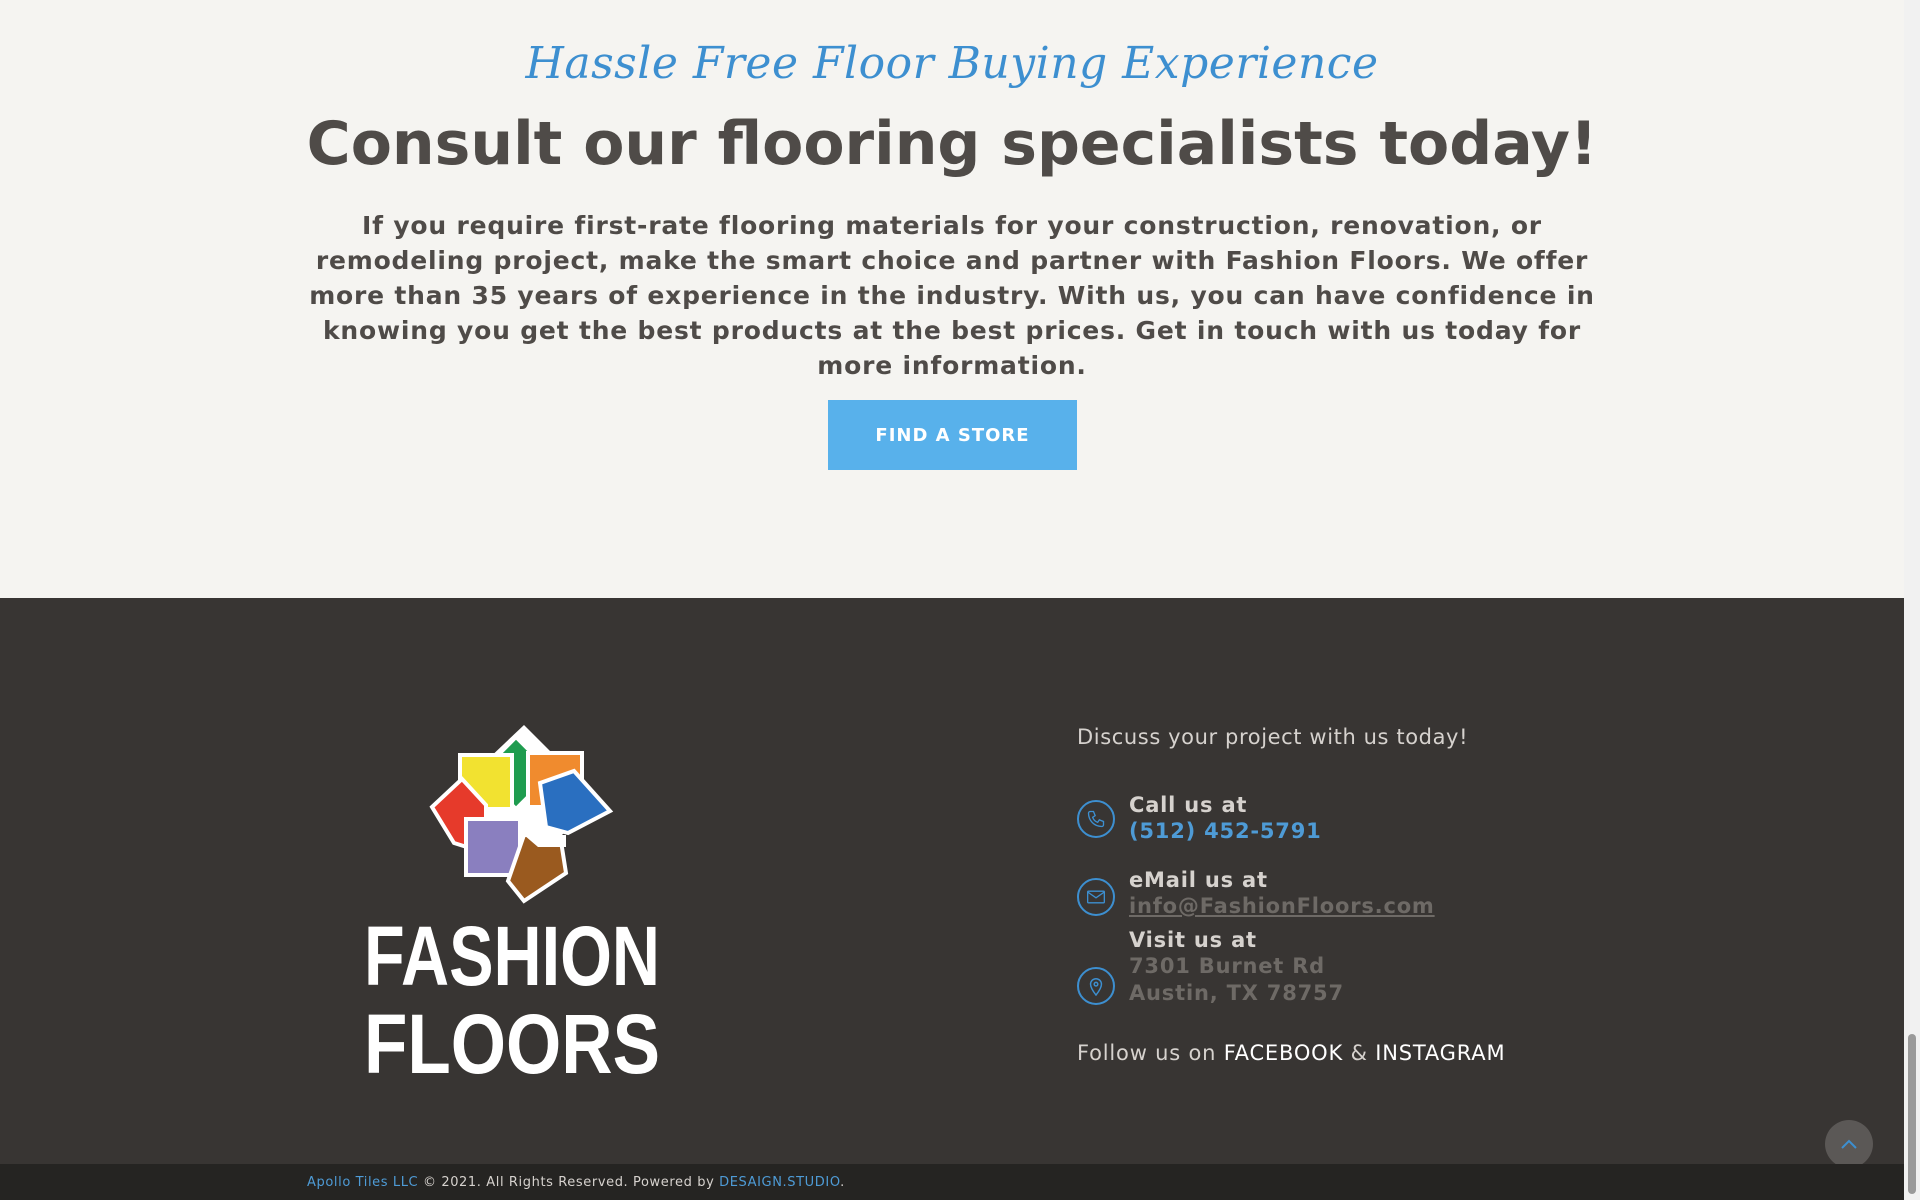 Image resolution: width=1920 pixels, height=1200 pixels. What do you see at coordinates (568, 1182) in the screenshot?
I see `copyright-text: © 2021. All Rights Reserved. Powered by` at bounding box center [568, 1182].